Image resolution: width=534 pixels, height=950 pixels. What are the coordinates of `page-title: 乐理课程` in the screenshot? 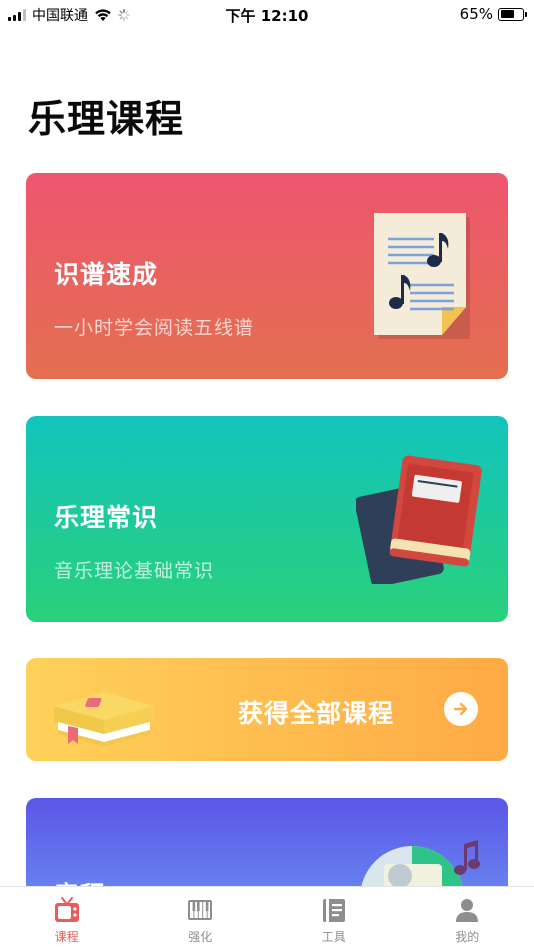 It's located at (106, 119).